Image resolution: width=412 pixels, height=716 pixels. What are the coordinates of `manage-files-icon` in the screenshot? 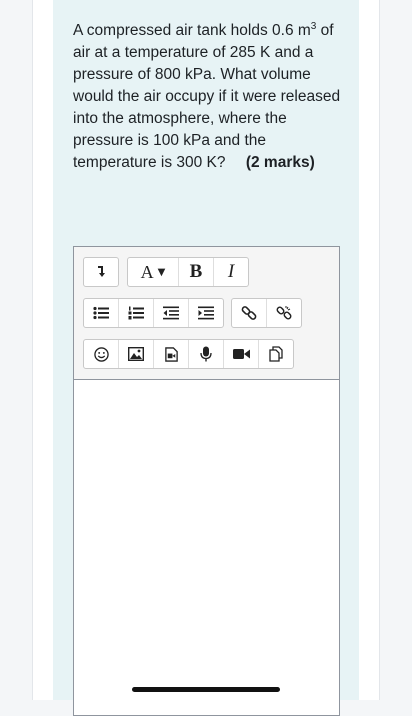 It's located at (276, 354).